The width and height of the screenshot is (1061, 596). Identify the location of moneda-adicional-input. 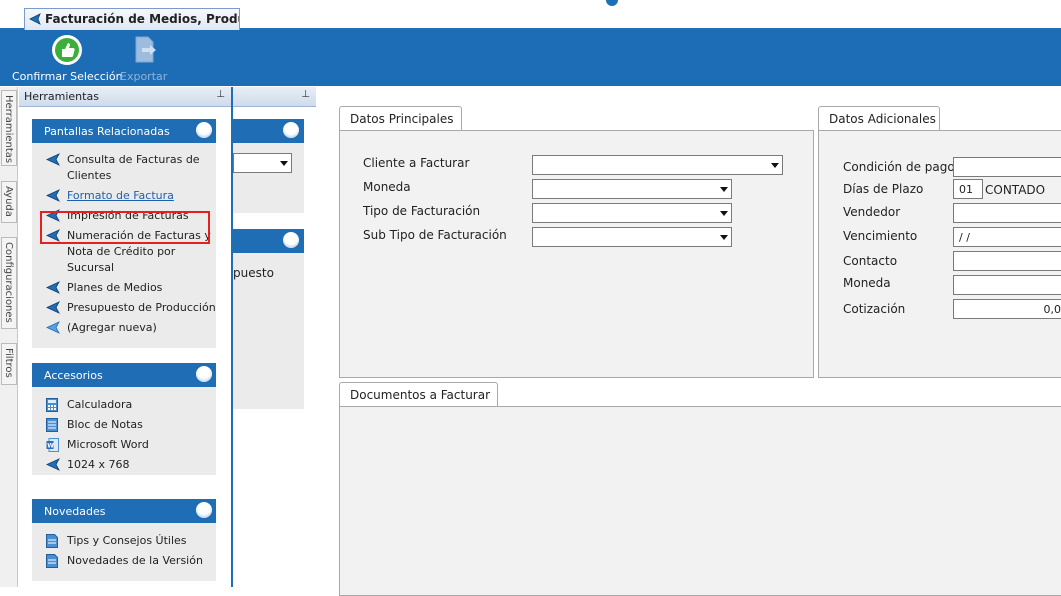
(1007, 285).